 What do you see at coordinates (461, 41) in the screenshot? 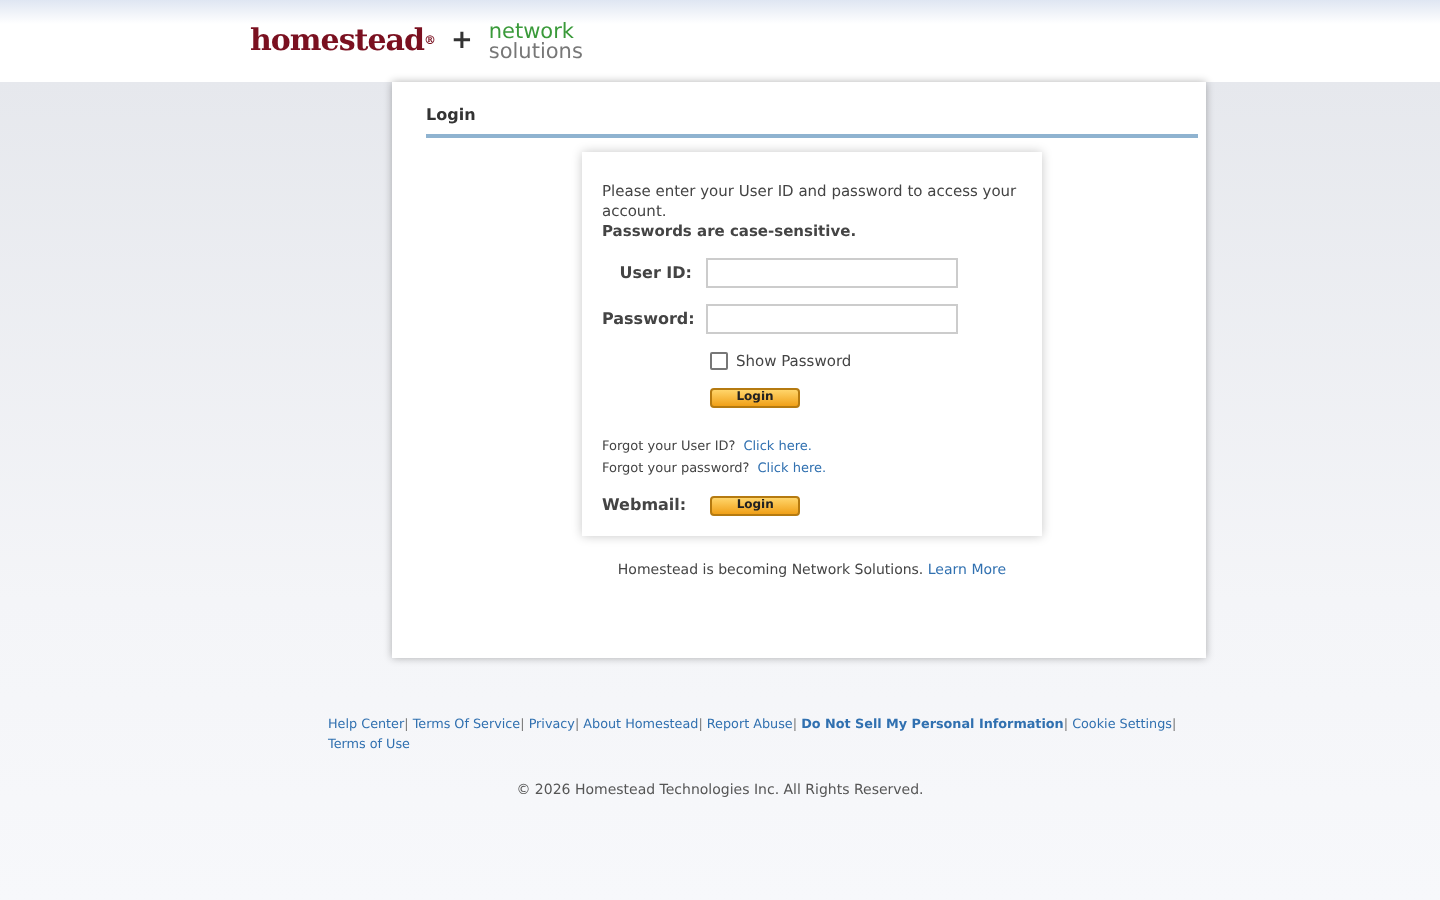
I see `plus-sign: +` at bounding box center [461, 41].